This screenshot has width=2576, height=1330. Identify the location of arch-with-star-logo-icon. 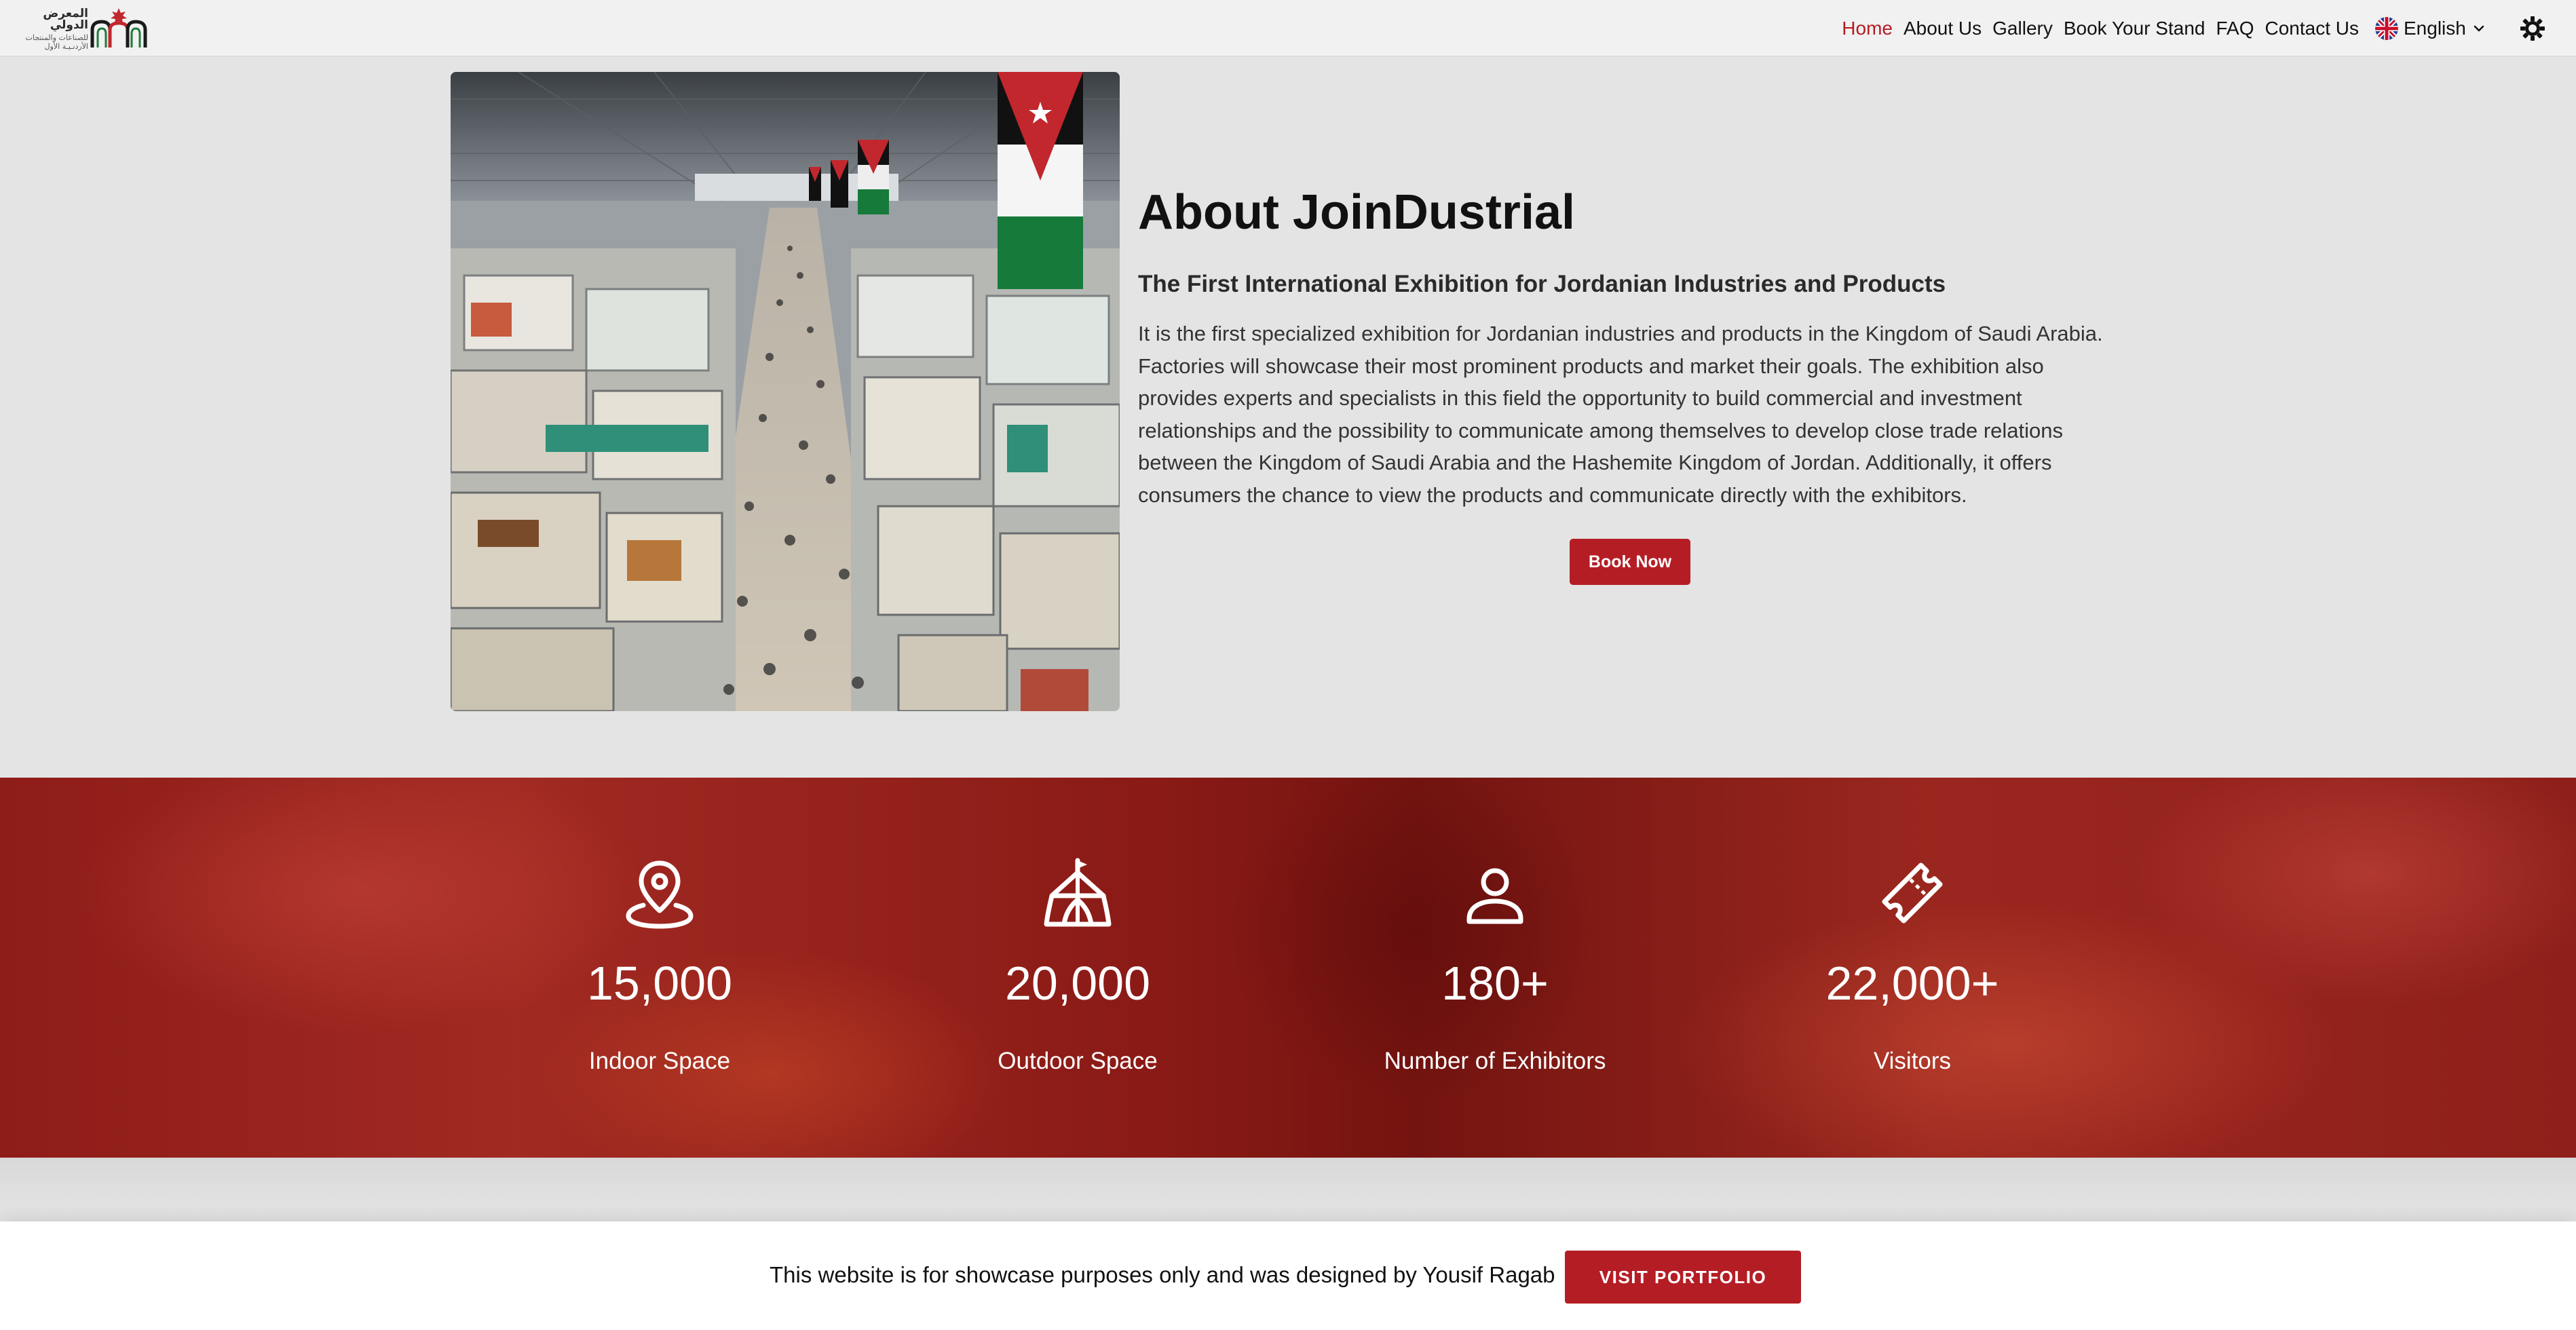
(118, 28).